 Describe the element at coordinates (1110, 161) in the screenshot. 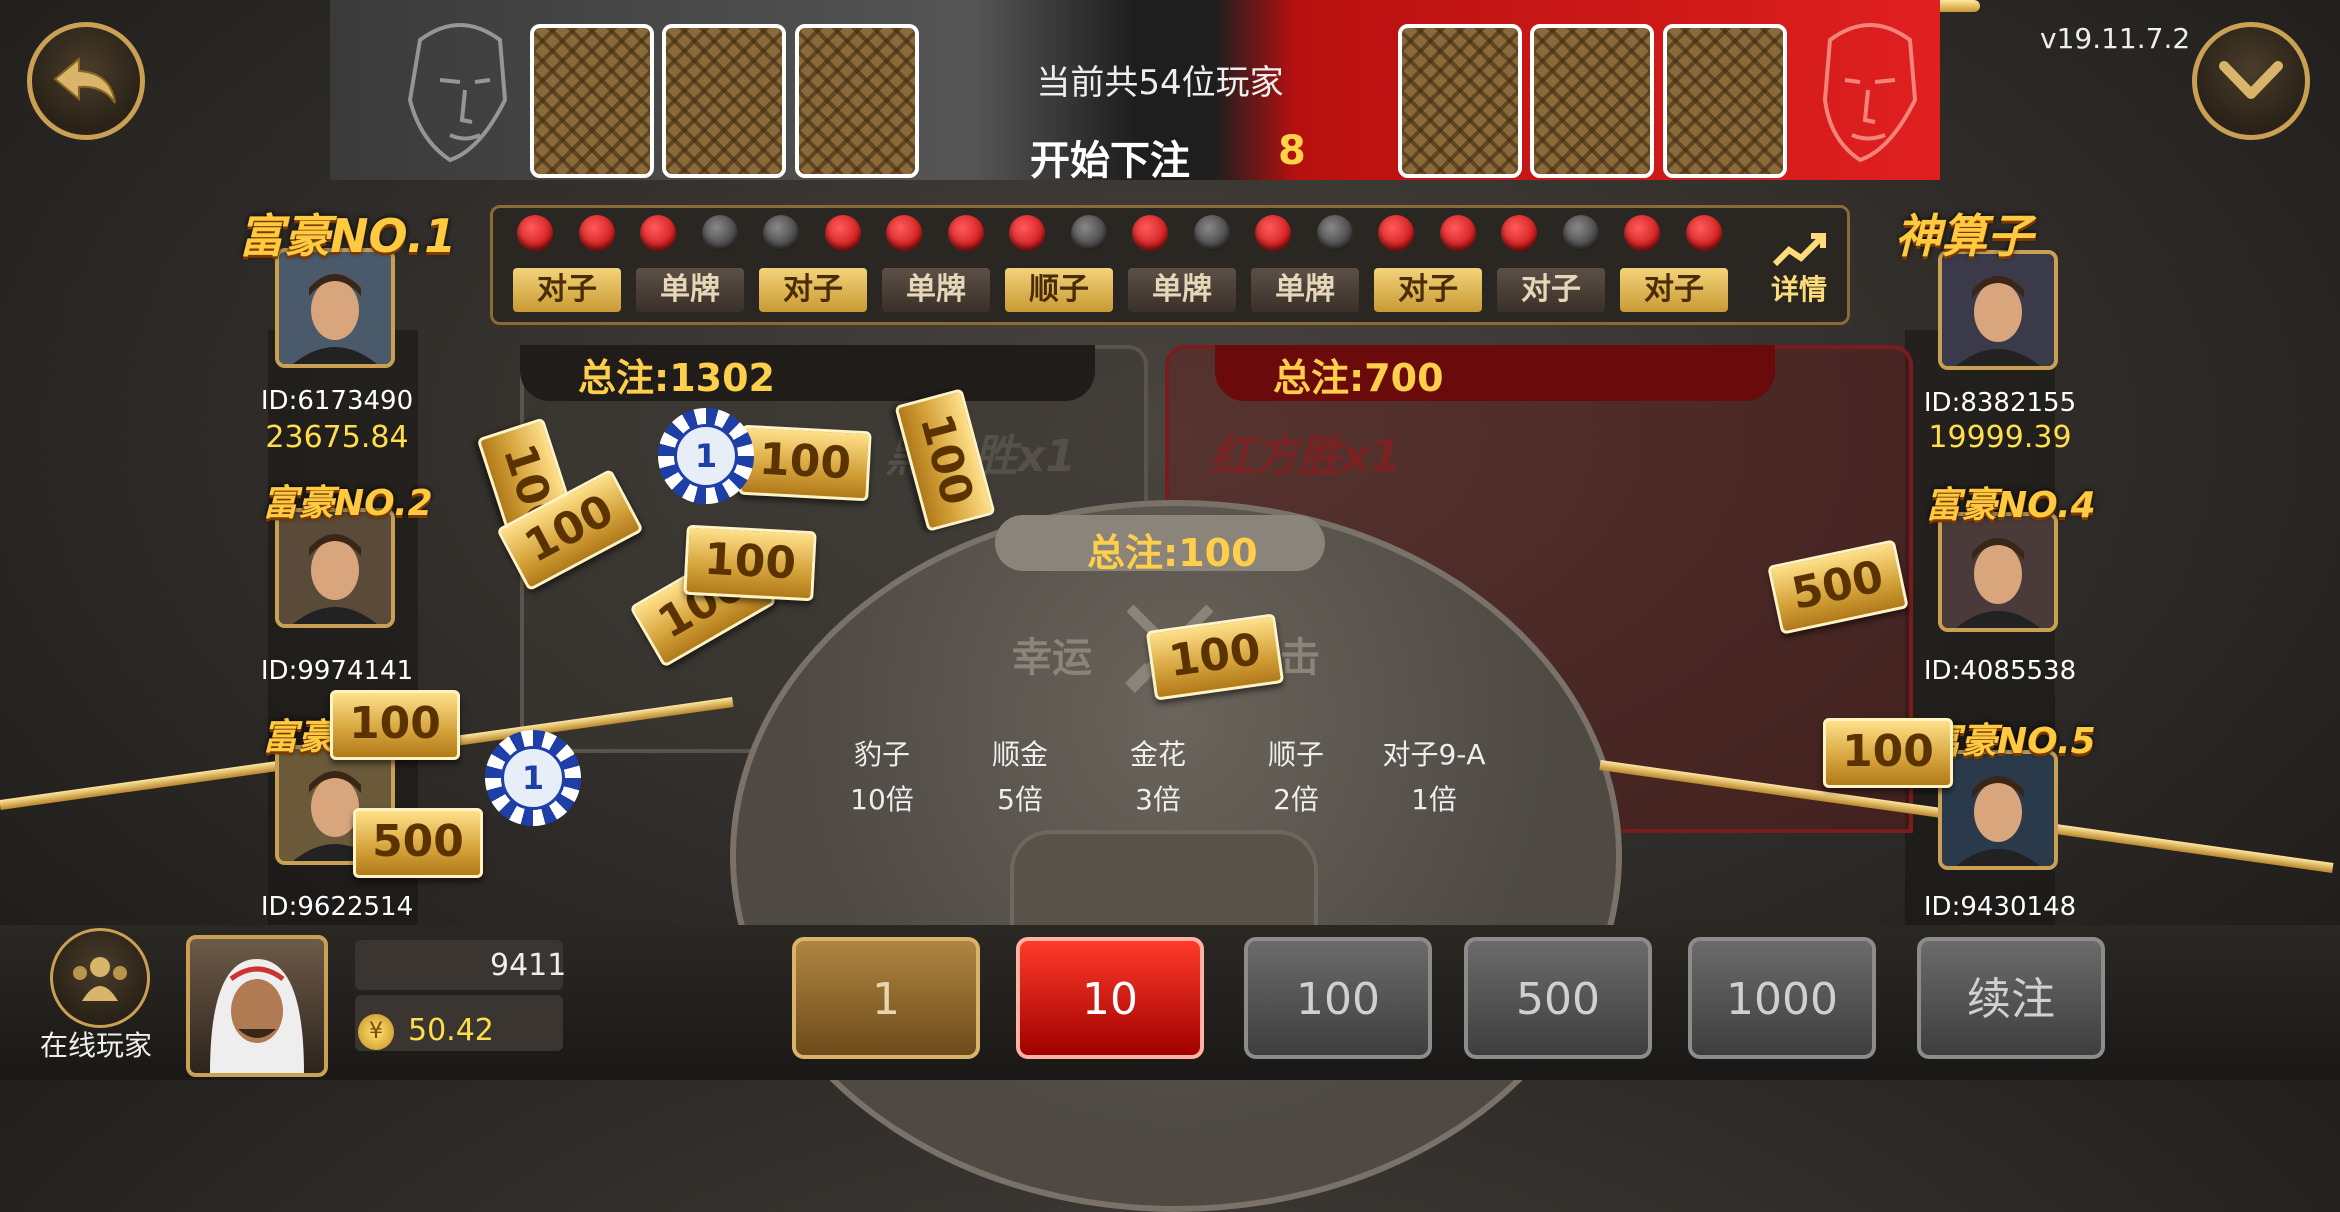

I see `betting-status: 开始下注` at that location.